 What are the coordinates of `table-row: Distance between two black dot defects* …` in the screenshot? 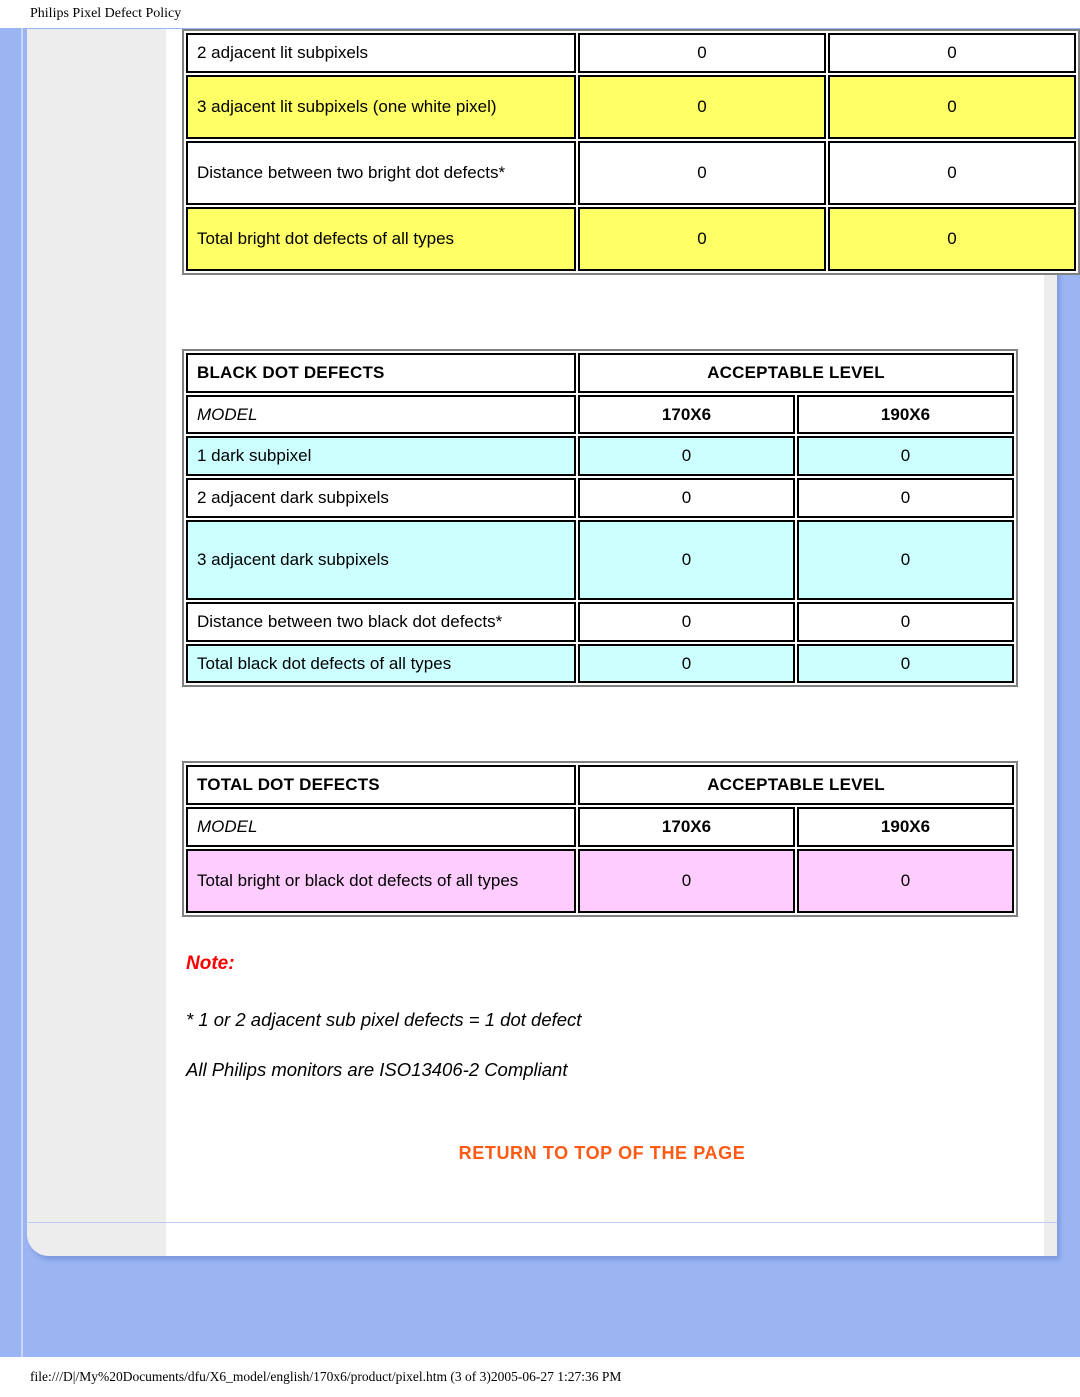 It's located at (600, 621).